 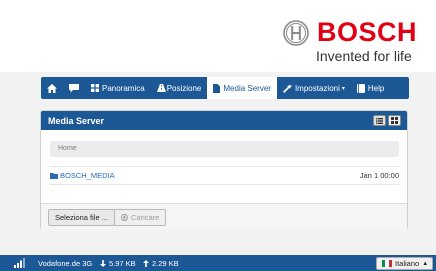 I want to click on nav-panoramica-label: Panoramica, so click(x=123, y=88).